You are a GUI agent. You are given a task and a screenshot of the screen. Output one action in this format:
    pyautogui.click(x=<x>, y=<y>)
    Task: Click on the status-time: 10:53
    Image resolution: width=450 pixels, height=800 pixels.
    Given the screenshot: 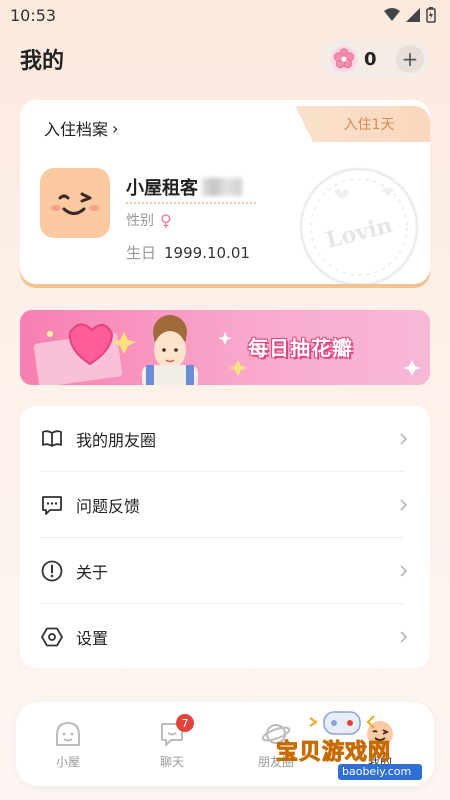 What is the action you would take?
    pyautogui.click(x=33, y=15)
    